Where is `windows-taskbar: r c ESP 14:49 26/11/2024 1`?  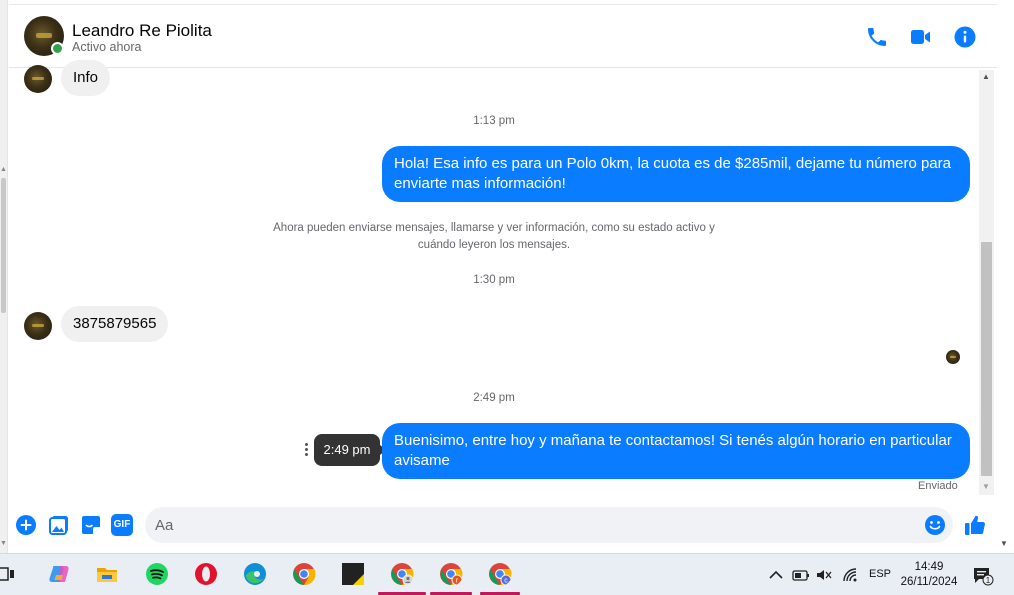
windows-taskbar: r c ESP 14:49 26/11/2024 1 is located at coordinates (507, 574).